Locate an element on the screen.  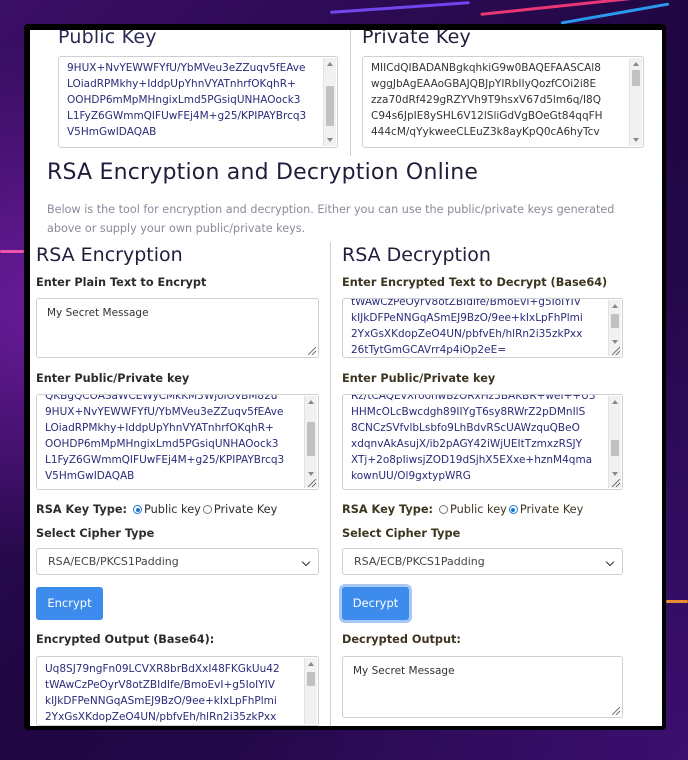
private-key-line: 444cM/qYykweeCLEuZ3k8ayKpQ0cA6hyTcv is located at coordinates (485, 132).